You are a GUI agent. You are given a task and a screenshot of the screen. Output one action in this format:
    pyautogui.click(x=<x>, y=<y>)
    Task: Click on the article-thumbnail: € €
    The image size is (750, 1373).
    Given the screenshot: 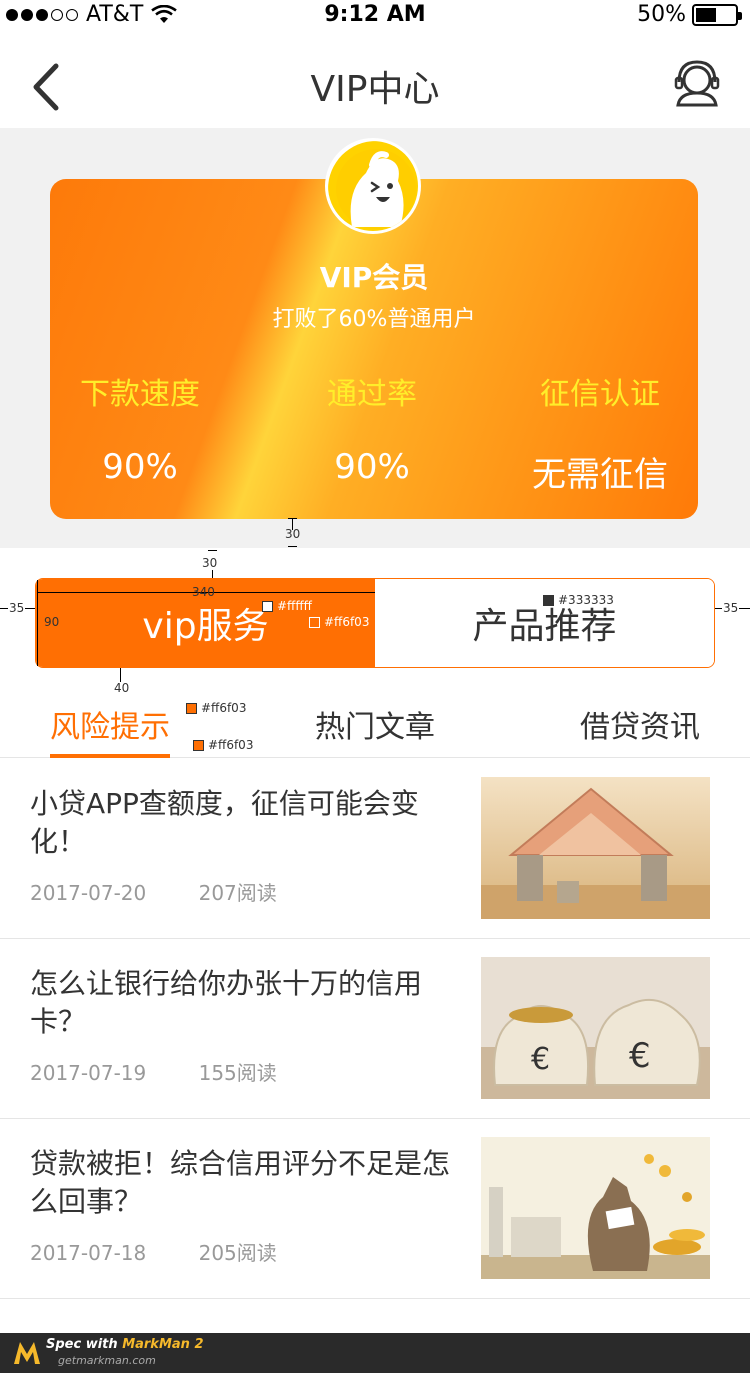 What is the action you would take?
    pyautogui.click(x=595, y=1028)
    